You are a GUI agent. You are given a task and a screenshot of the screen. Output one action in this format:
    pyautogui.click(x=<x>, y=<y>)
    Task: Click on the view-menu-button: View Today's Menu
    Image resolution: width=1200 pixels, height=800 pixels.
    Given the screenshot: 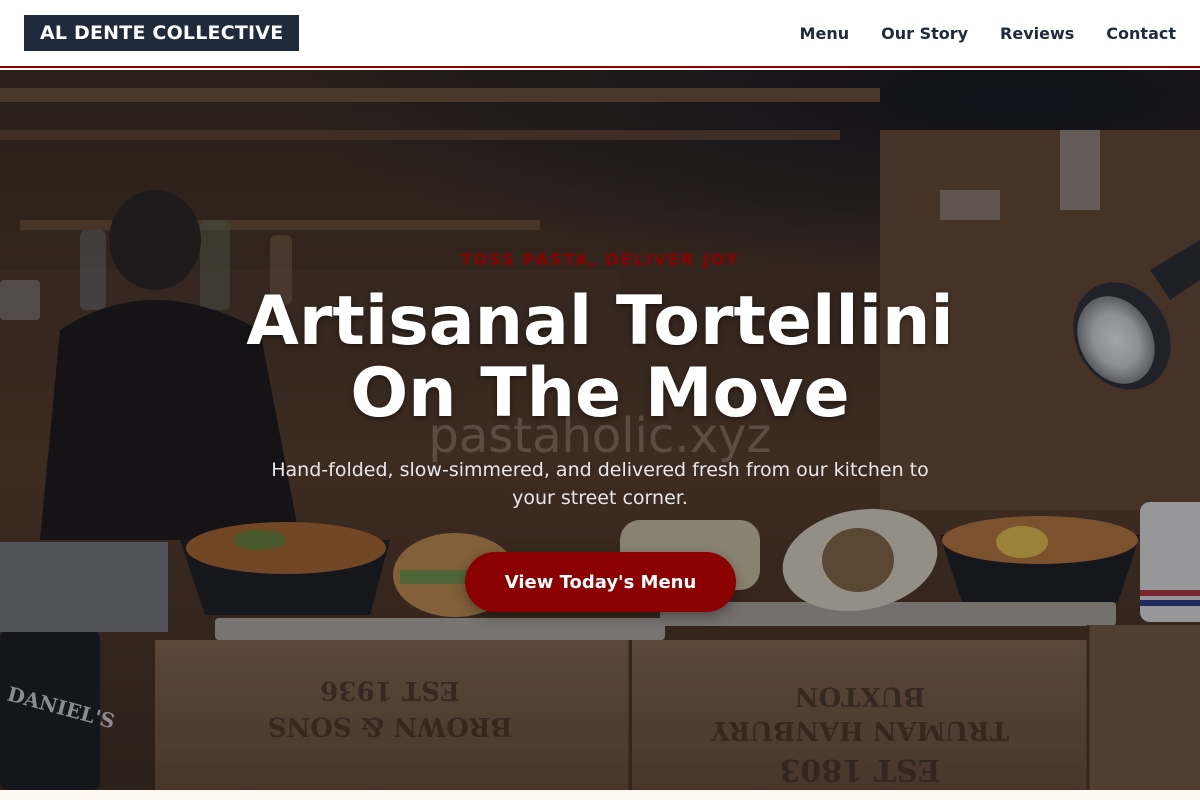 What is the action you would take?
    pyautogui.click(x=600, y=582)
    